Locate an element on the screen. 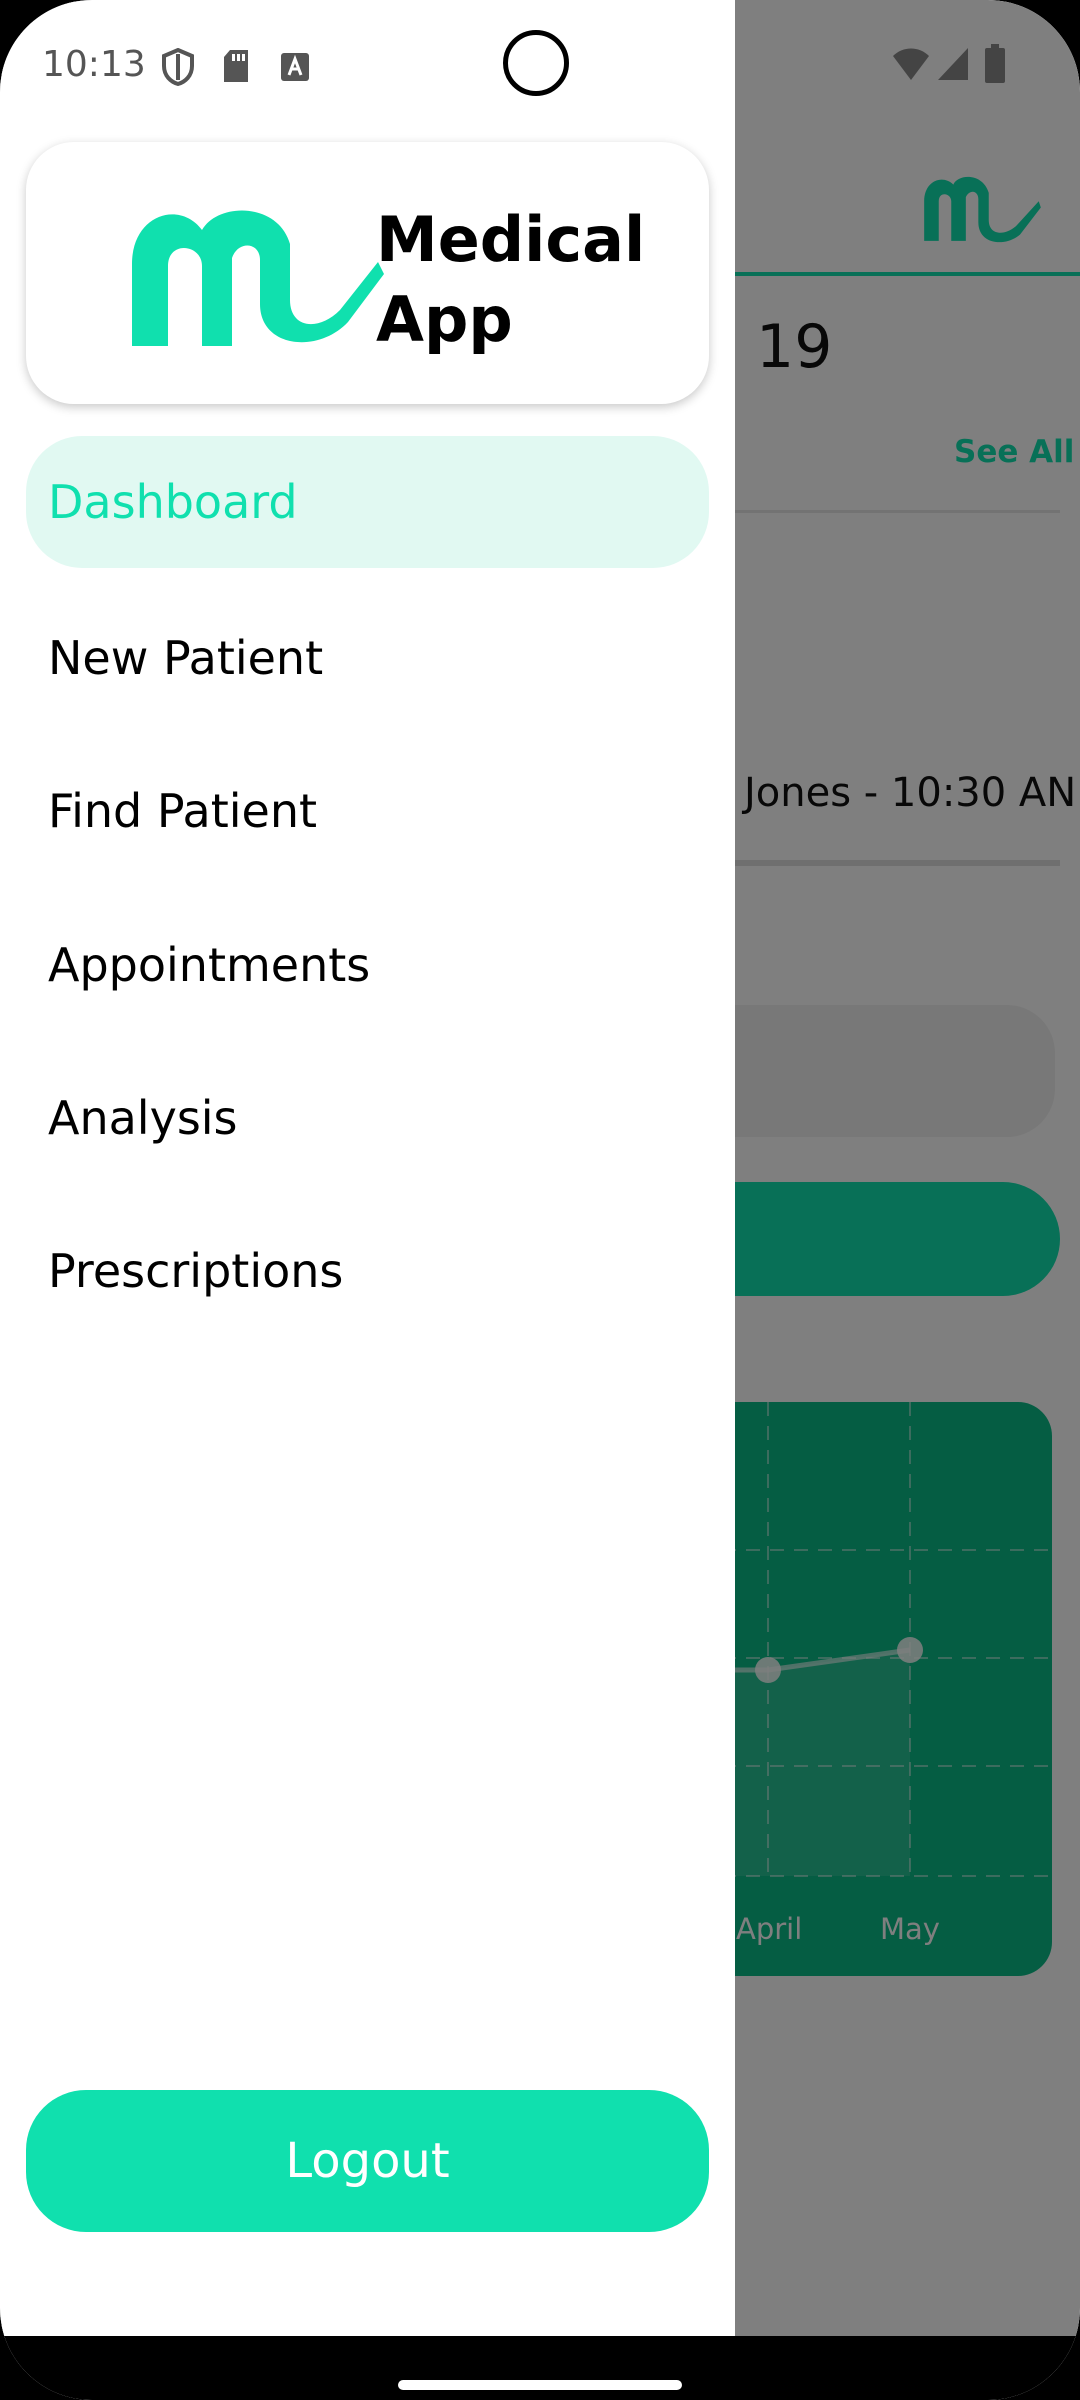 The width and height of the screenshot is (1080, 2400). app-name: Medical App is located at coordinates (536, 280).